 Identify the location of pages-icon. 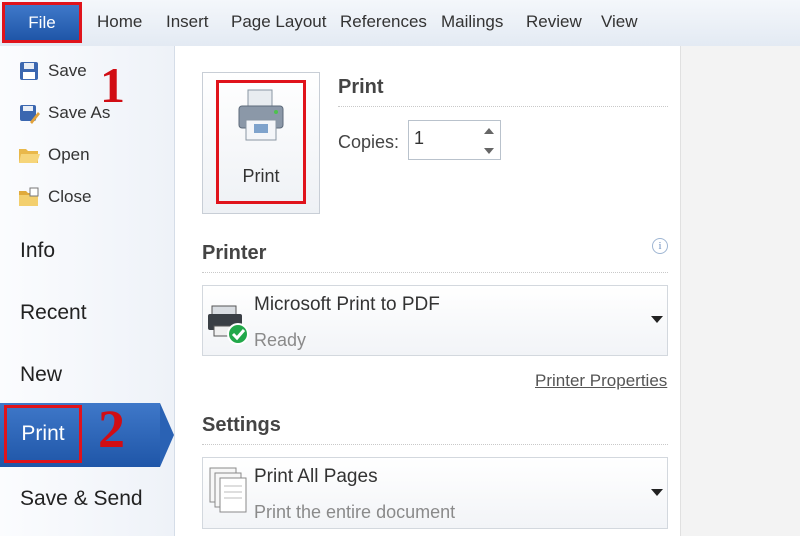
(228, 492).